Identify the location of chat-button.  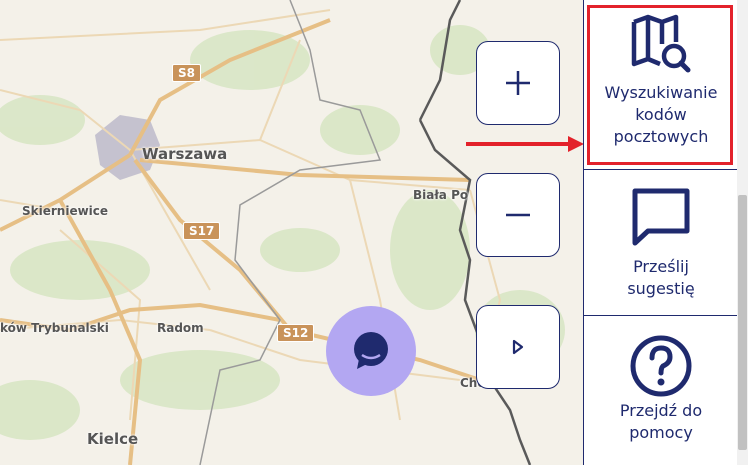
(371, 351).